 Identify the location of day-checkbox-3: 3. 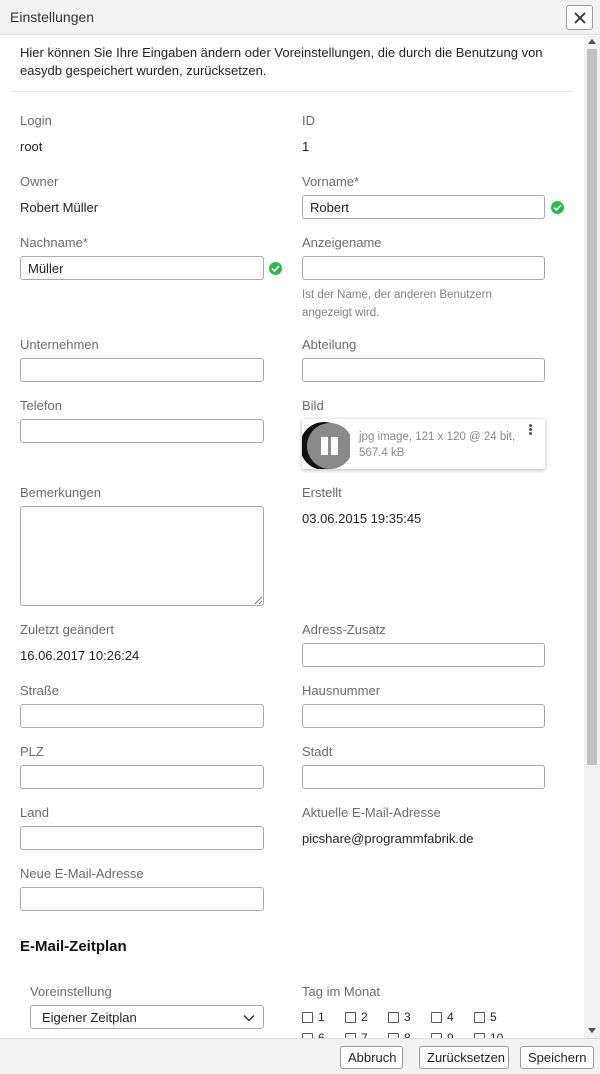
(399, 1017).